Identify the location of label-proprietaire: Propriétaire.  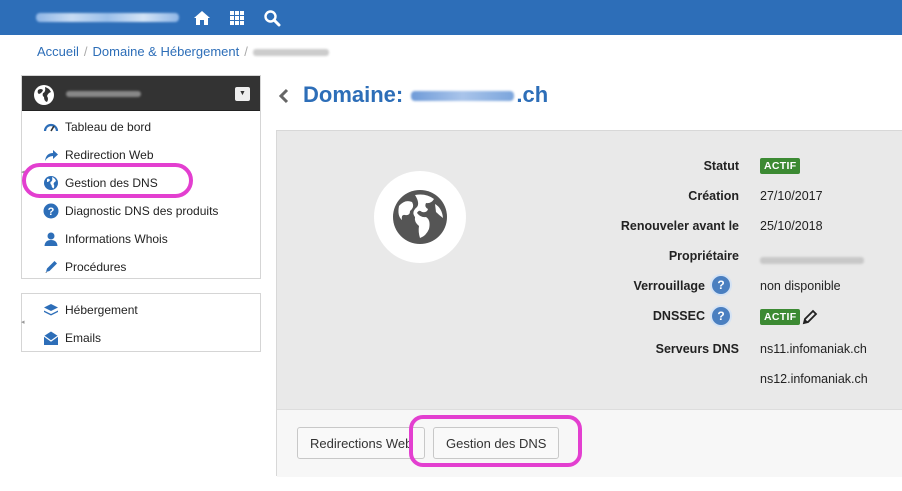
(703, 256).